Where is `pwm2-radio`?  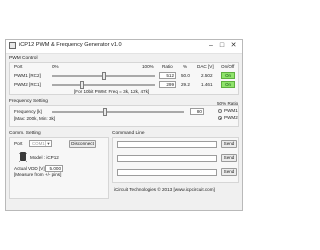 pwm2-radio is located at coordinates (220, 118).